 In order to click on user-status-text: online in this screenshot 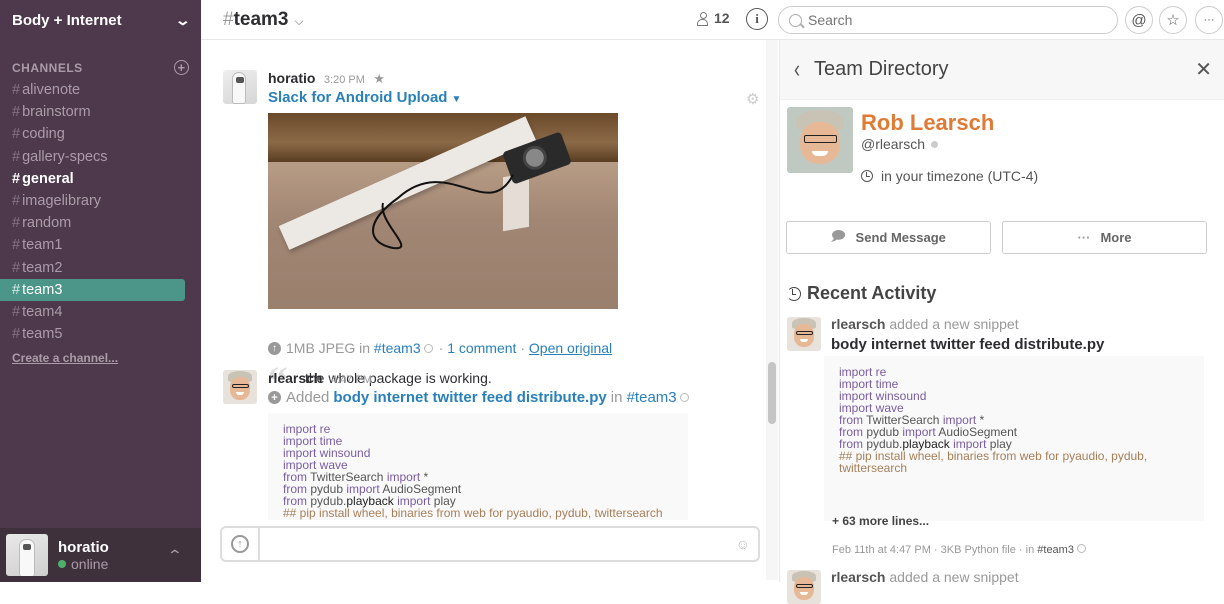, I will do `click(90, 563)`.